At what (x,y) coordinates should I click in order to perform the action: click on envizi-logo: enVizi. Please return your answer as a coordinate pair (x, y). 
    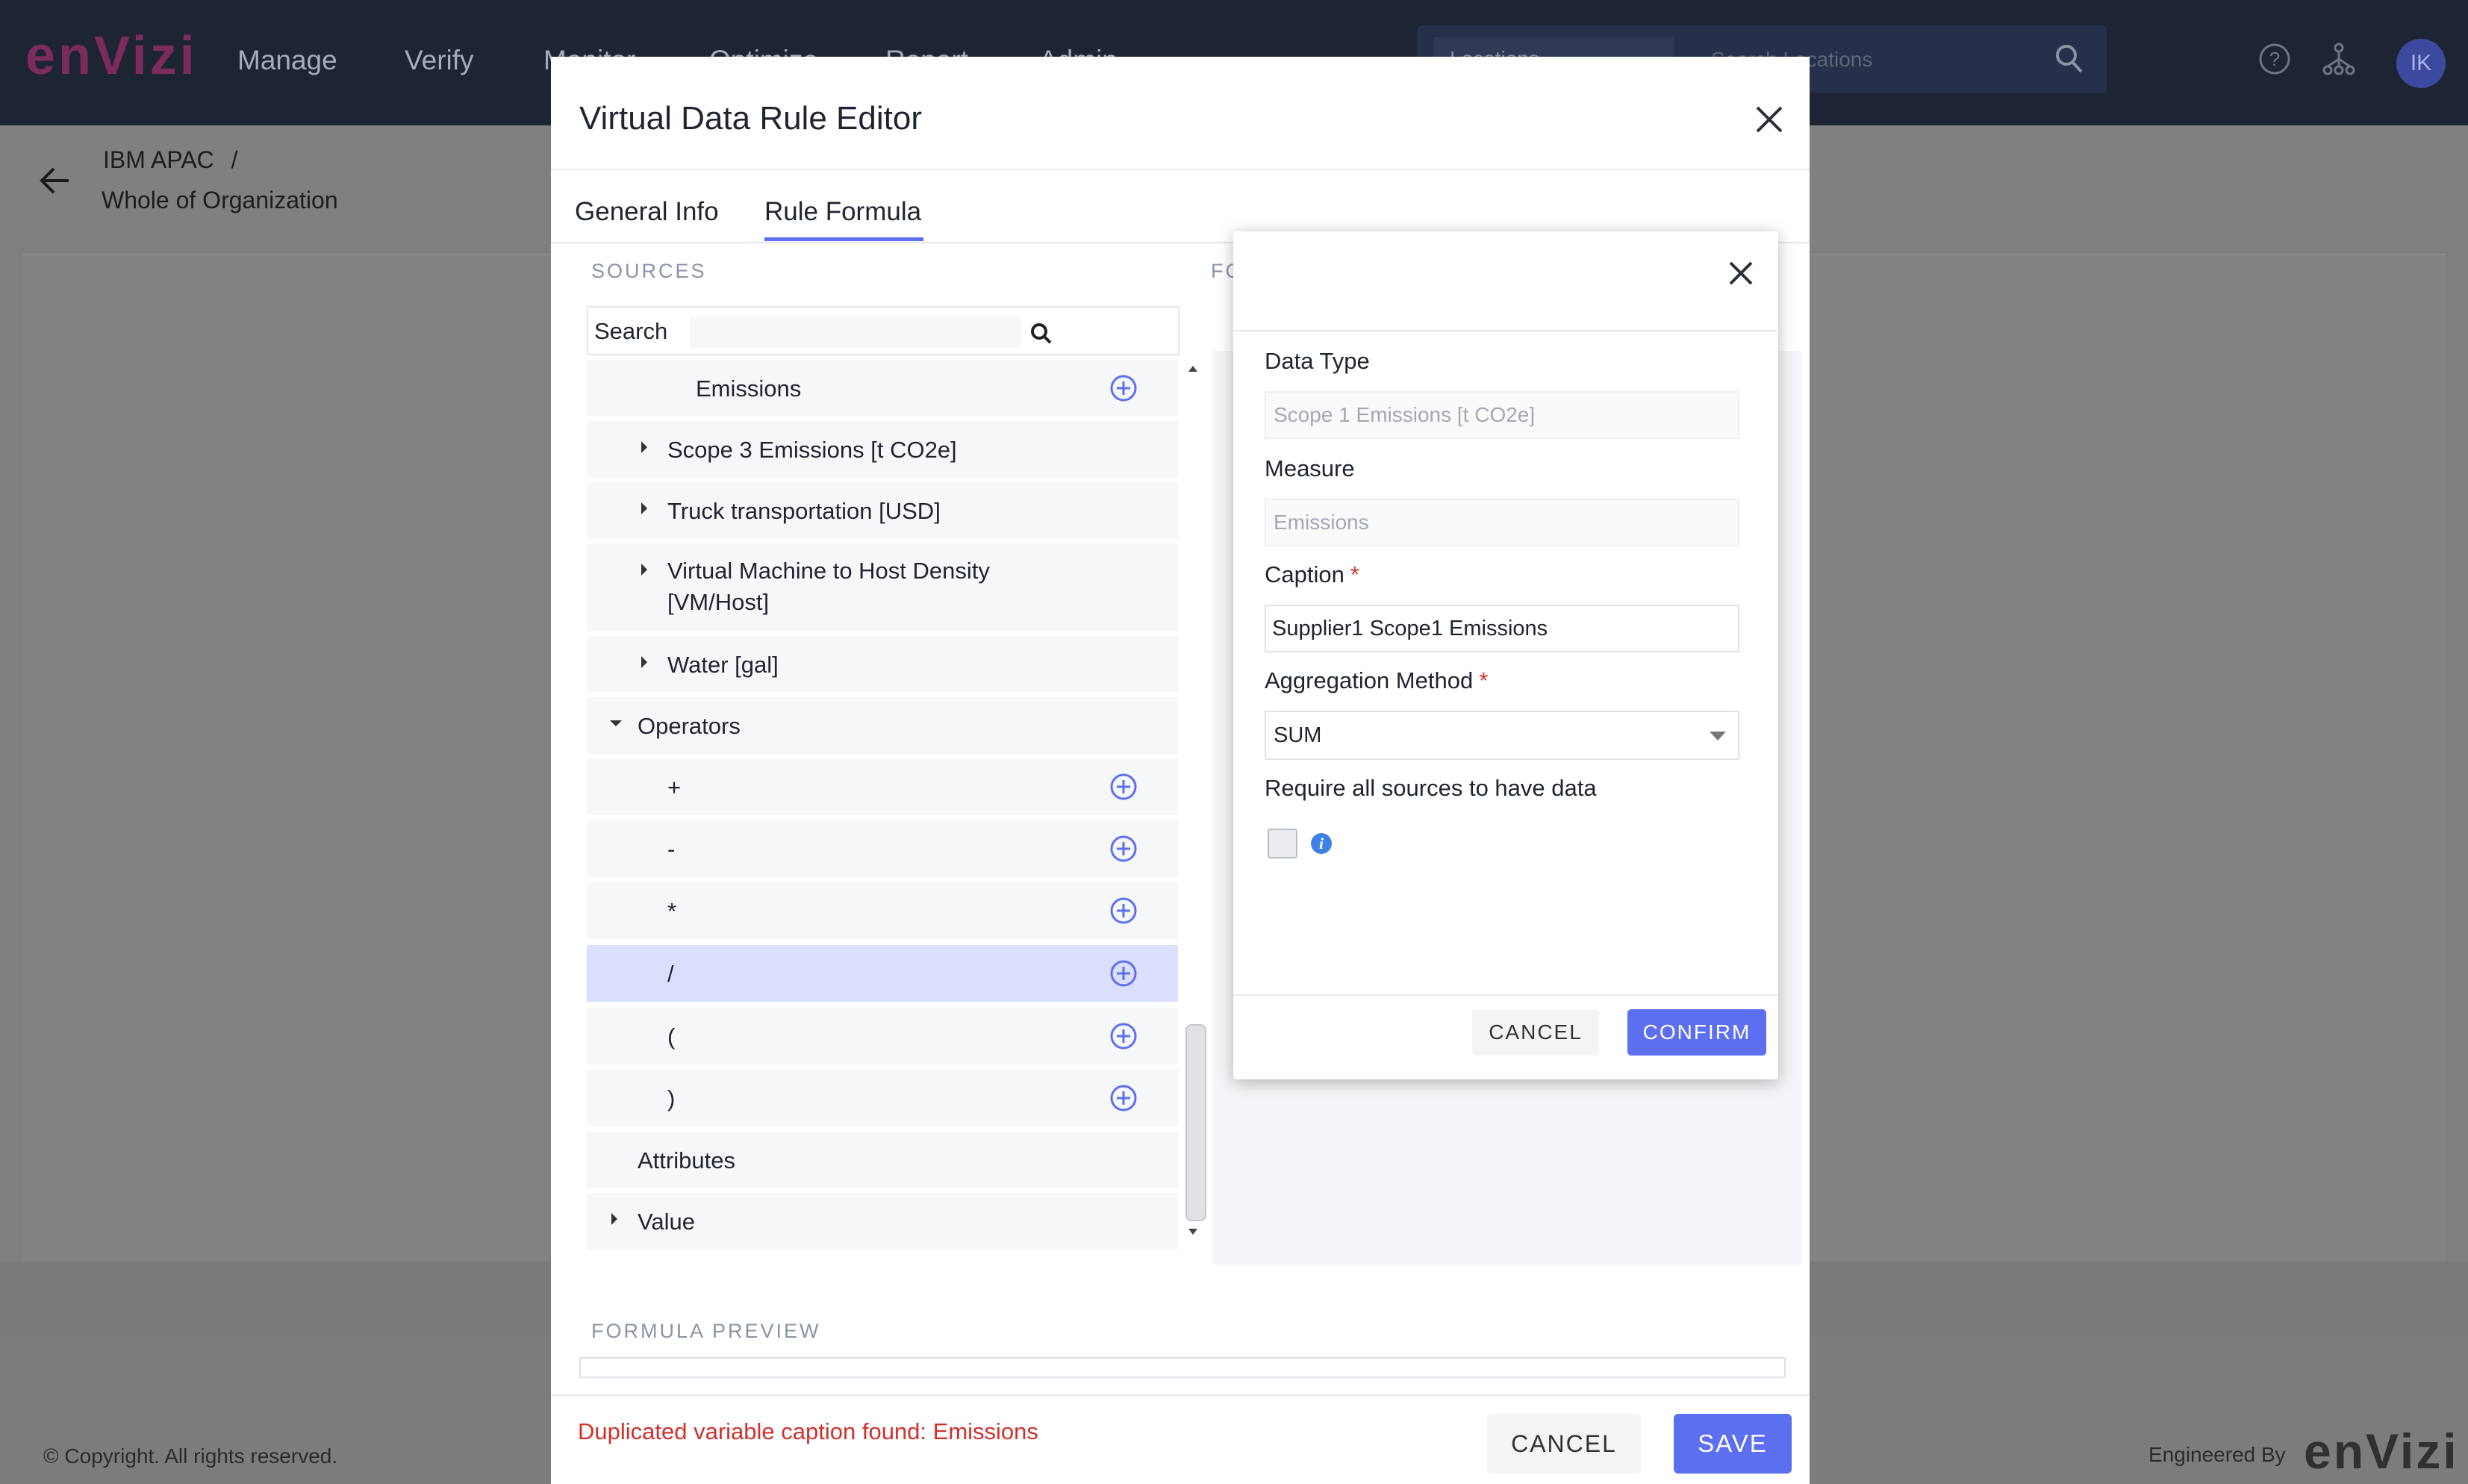
    Looking at the image, I should click on (111, 56).